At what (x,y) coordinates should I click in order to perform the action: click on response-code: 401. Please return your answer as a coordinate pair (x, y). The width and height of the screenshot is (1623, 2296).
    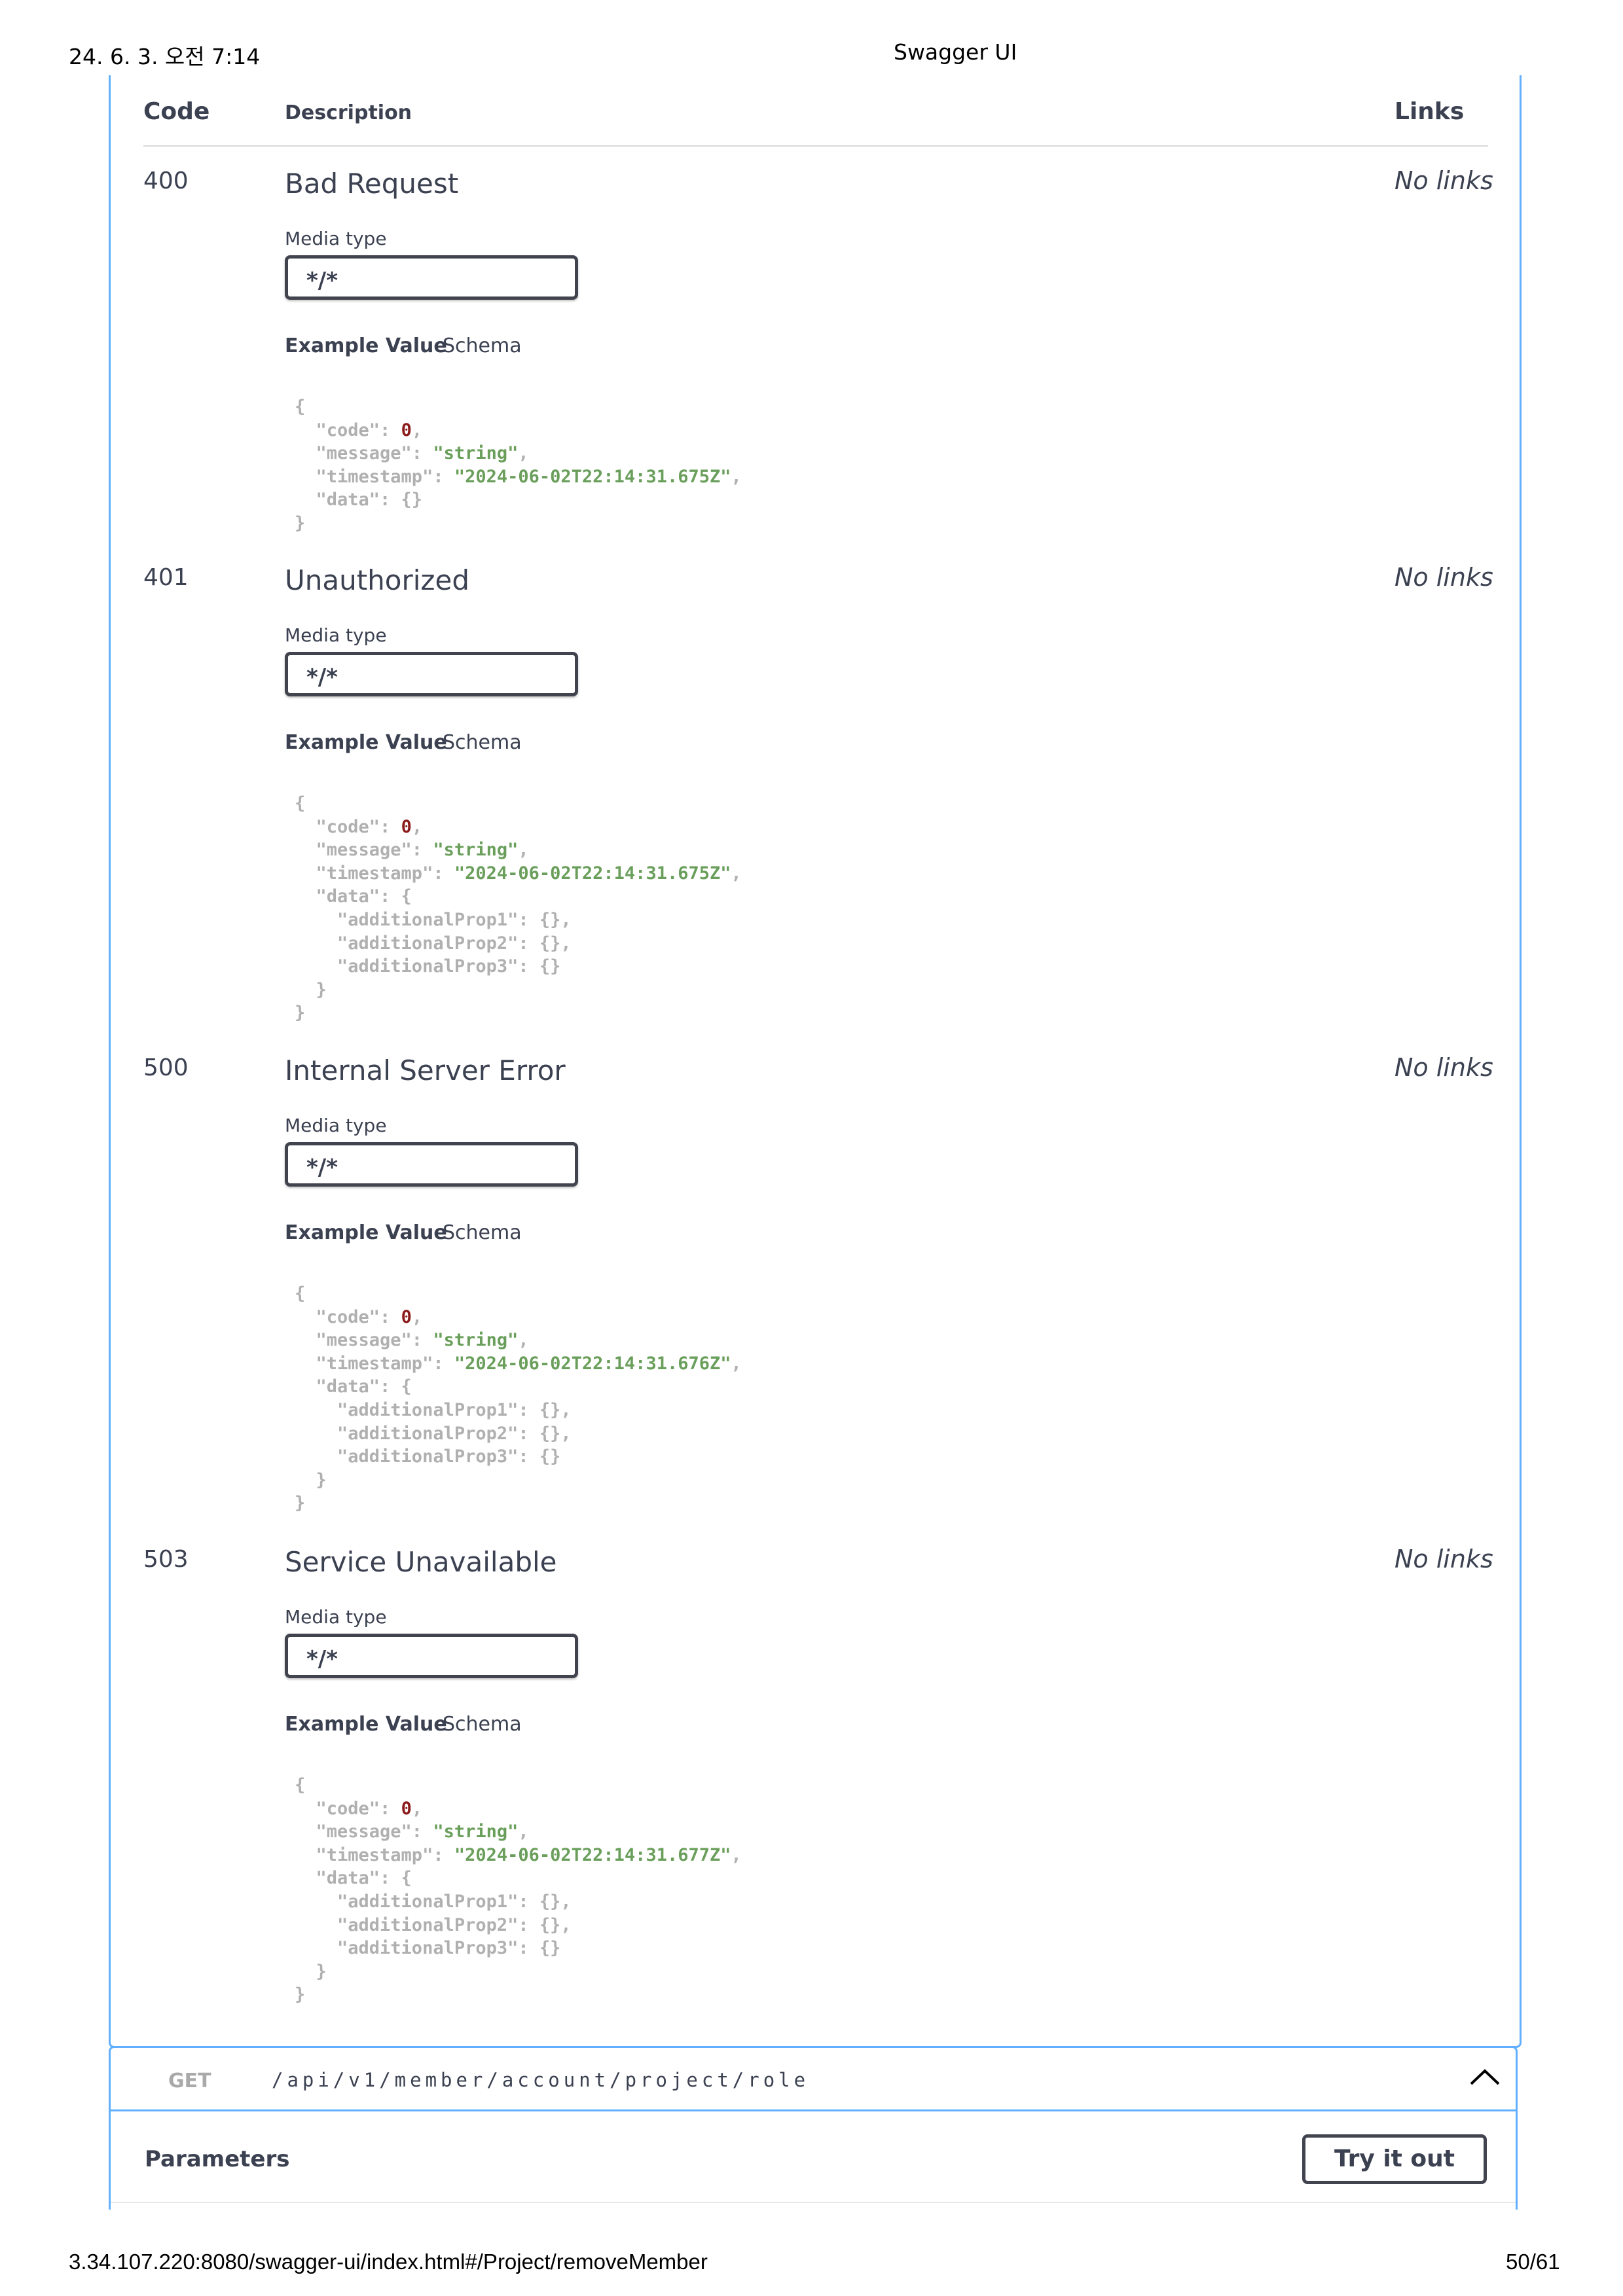
    Looking at the image, I should click on (166, 577).